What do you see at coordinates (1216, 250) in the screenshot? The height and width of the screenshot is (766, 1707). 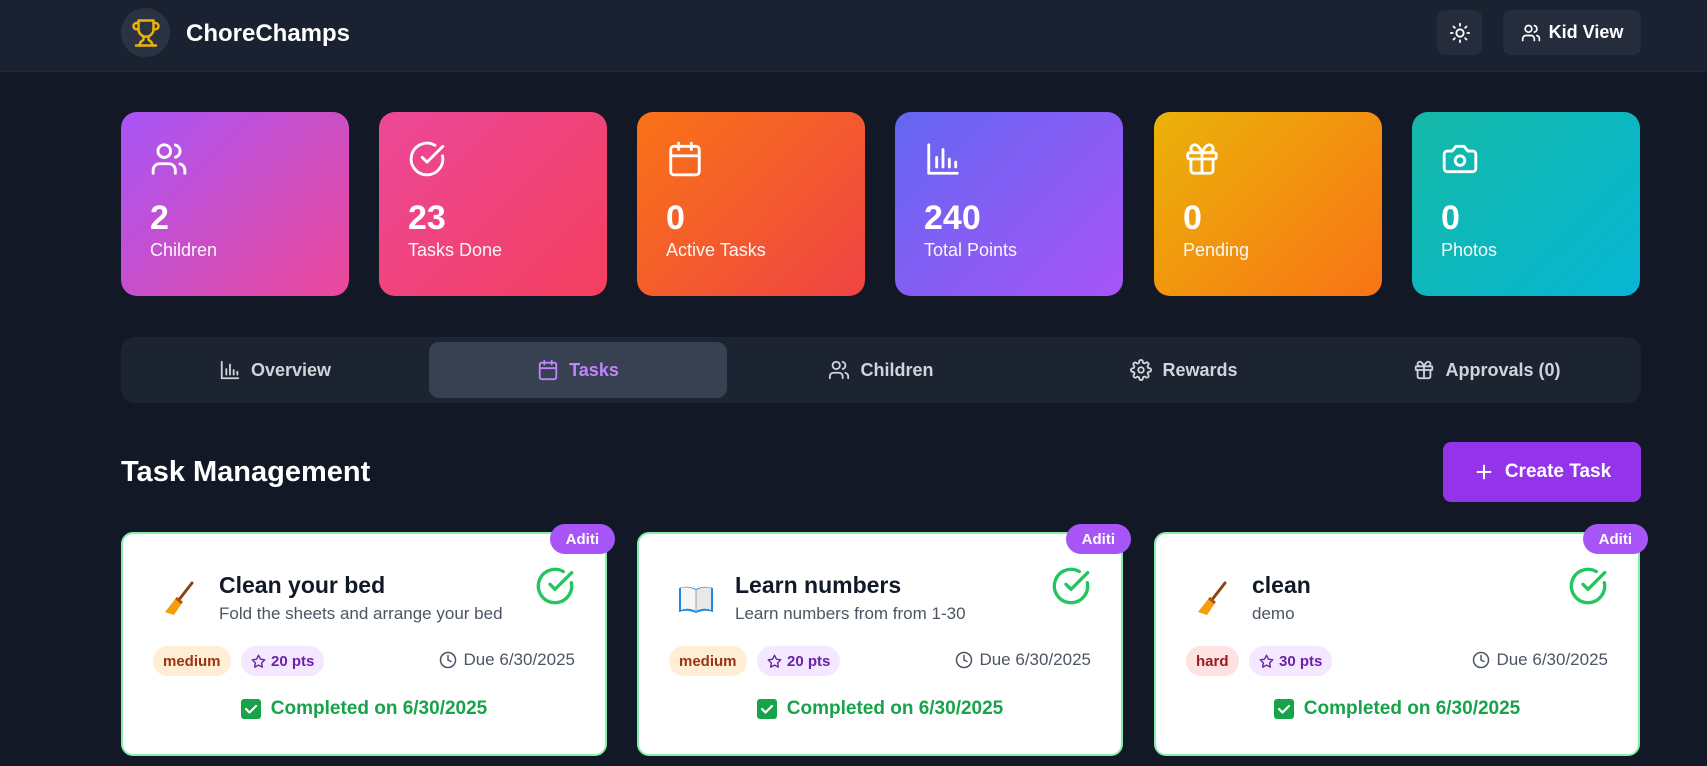 I see `stat-label: Pending` at bounding box center [1216, 250].